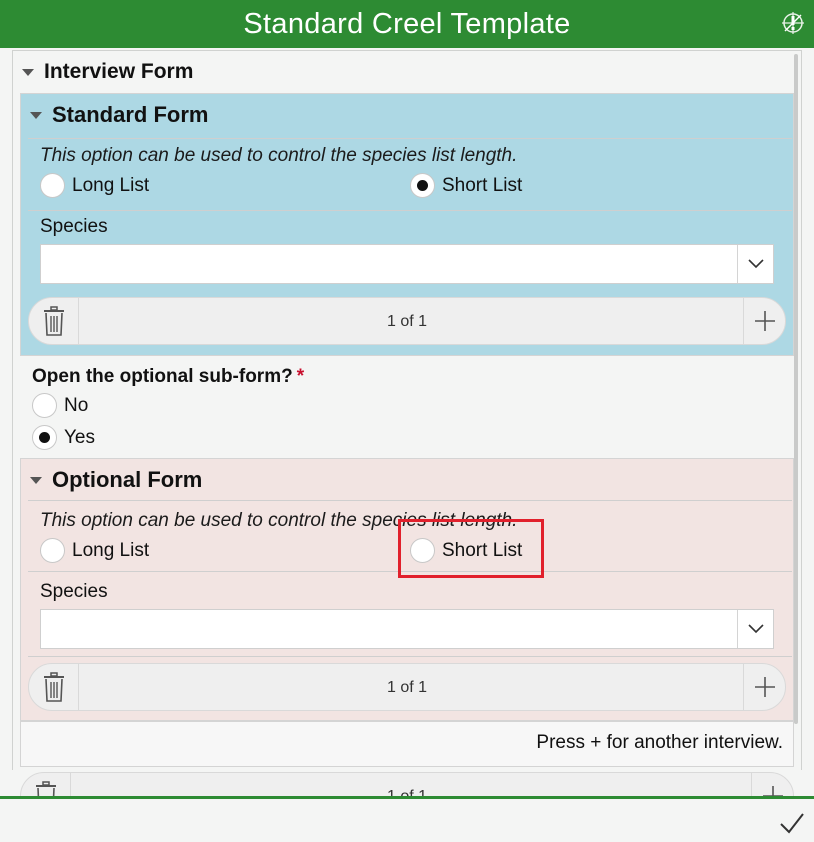 Image resolution: width=814 pixels, height=842 pixels. Describe the element at coordinates (162, 376) in the screenshot. I see `question-text: Open the optional sub-form?` at that location.